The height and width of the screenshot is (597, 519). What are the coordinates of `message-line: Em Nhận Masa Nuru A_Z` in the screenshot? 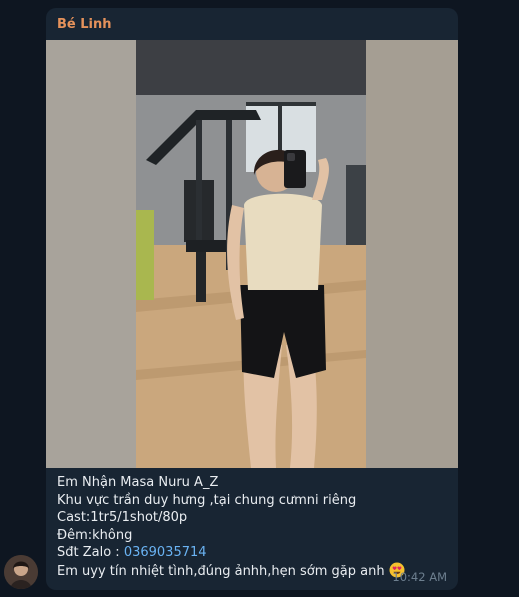 It's located at (138, 482).